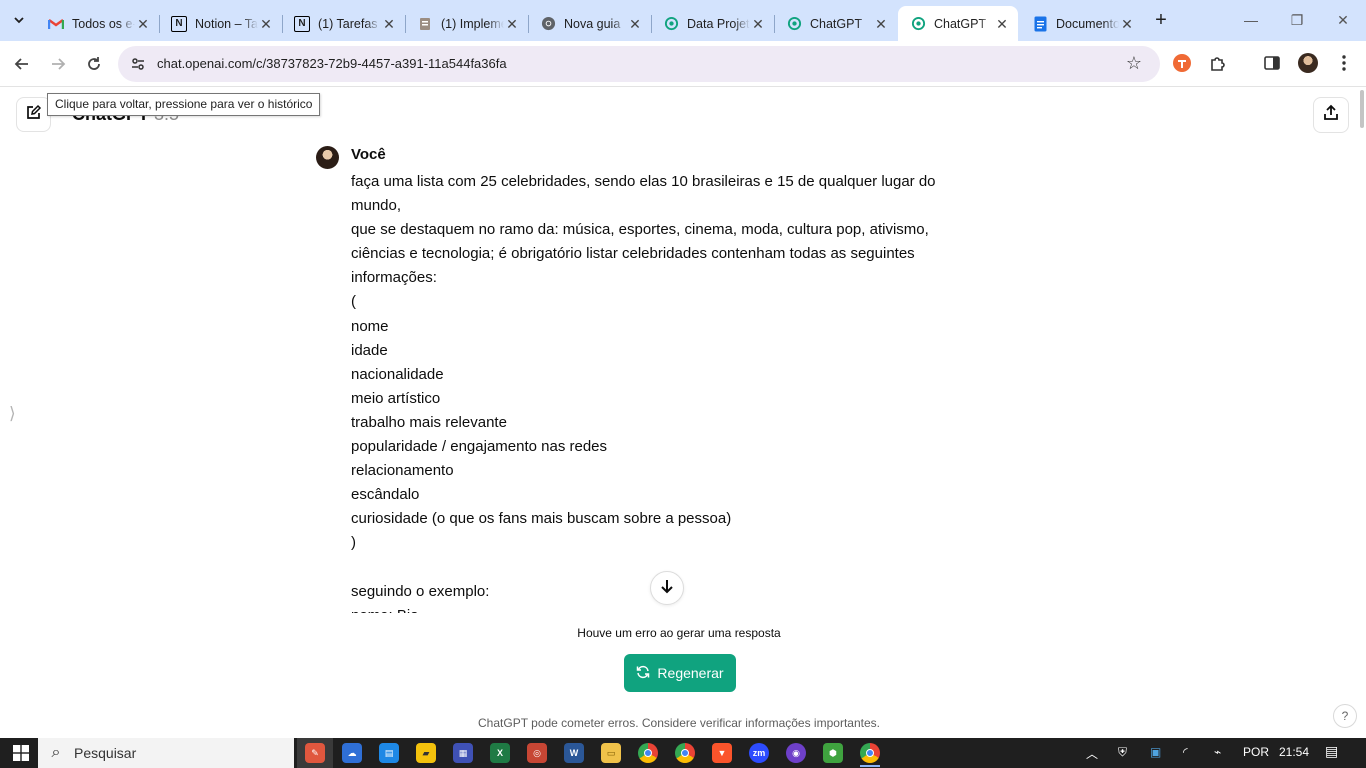 The height and width of the screenshot is (768, 1366). I want to click on taskbar-app-zoom-icon: zm, so click(759, 753).